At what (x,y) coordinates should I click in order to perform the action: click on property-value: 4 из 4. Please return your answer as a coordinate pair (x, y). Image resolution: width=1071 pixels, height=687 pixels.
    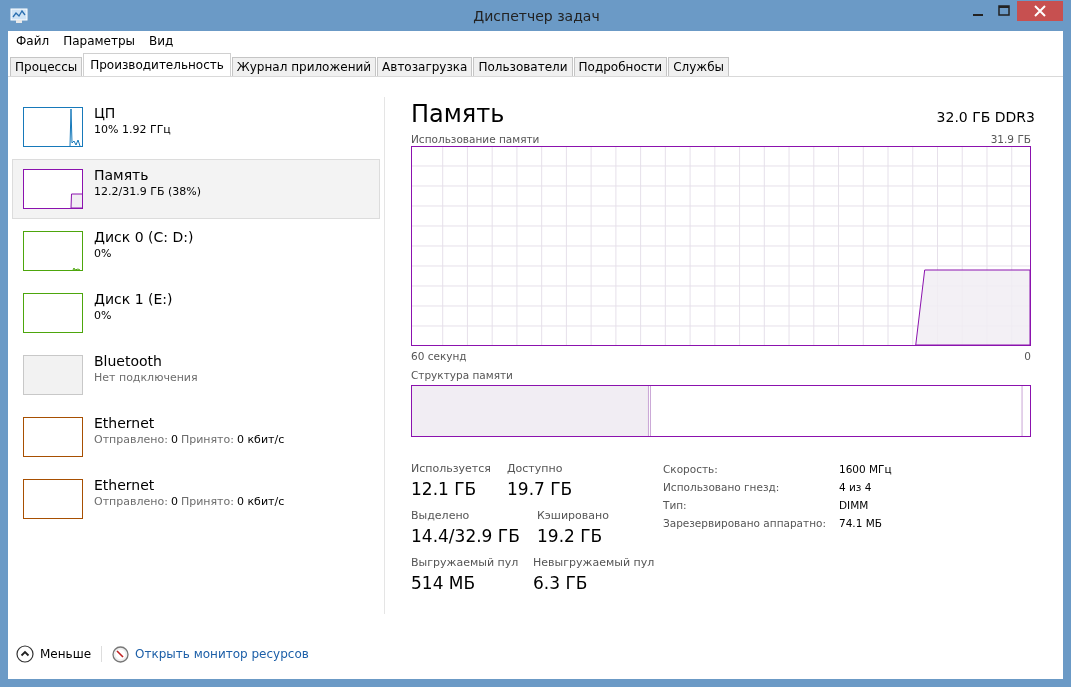
    Looking at the image, I should click on (856, 487).